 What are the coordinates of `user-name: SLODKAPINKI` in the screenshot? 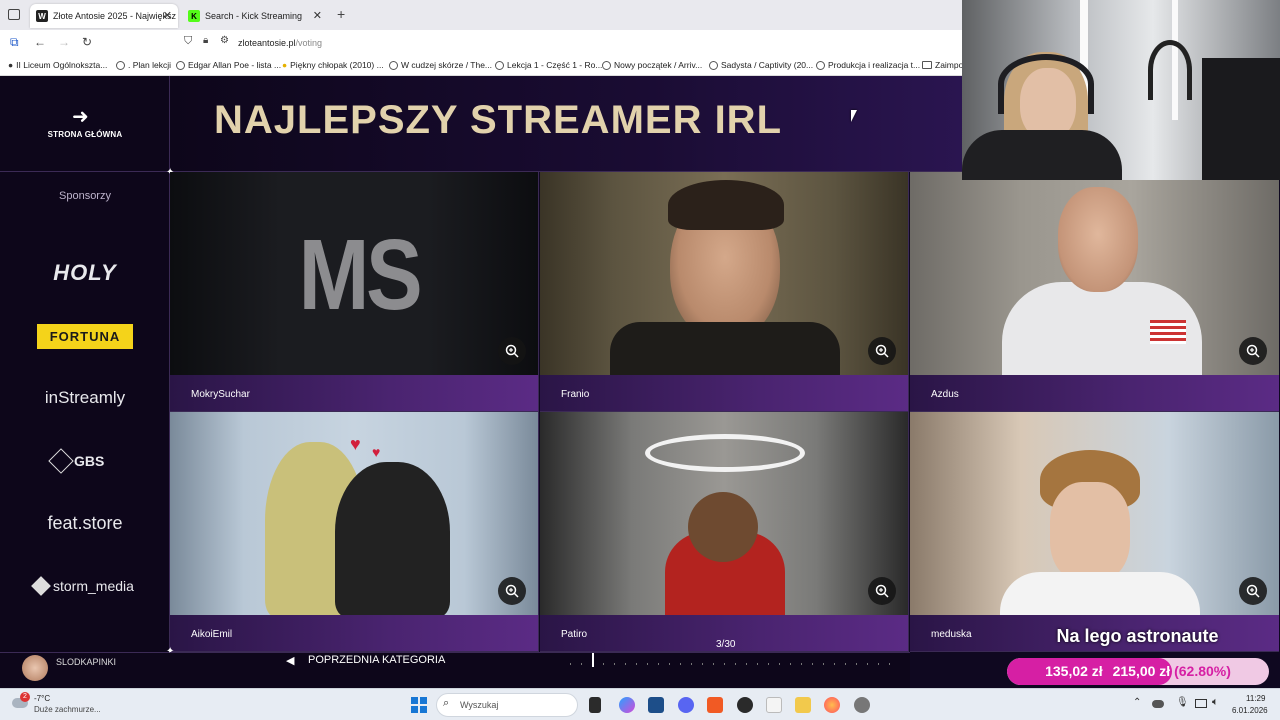 It's located at (86, 662).